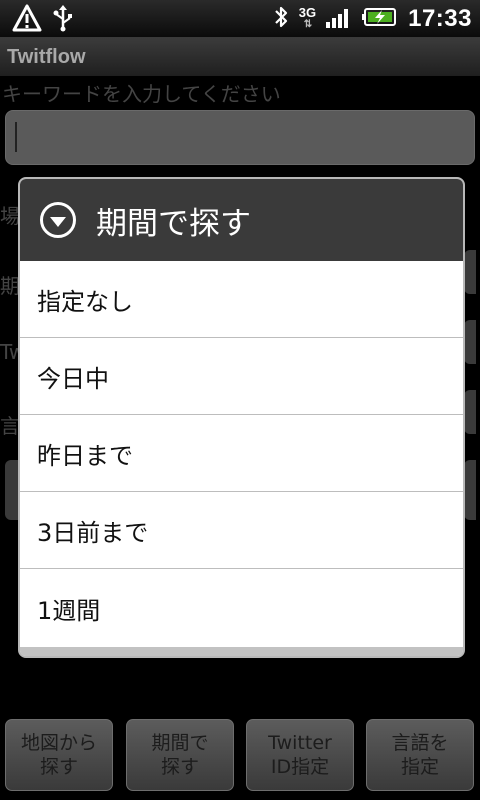 This screenshot has height=800, width=480. What do you see at coordinates (470, 412) in the screenshot?
I see `language-spinner` at bounding box center [470, 412].